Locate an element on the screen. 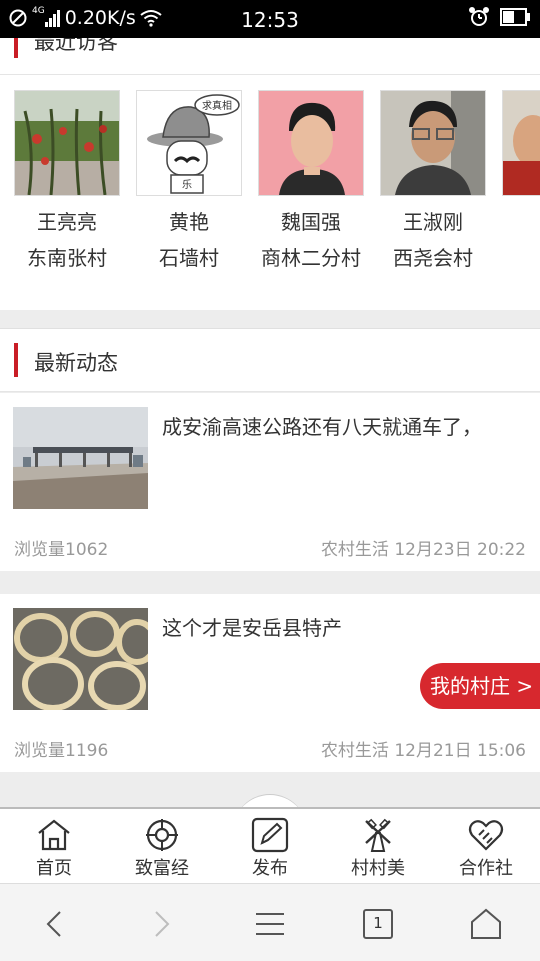 The image size is (540, 961). nav-label: 发布 is located at coordinates (270, 868).